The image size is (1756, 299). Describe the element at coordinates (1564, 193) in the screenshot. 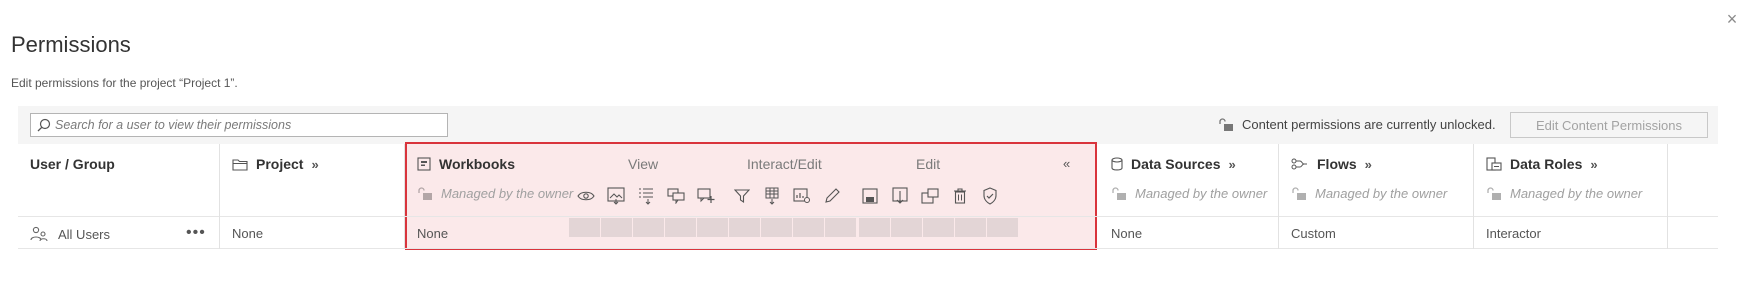

I see `data-roles-managed: Managed by the owner` at that location.